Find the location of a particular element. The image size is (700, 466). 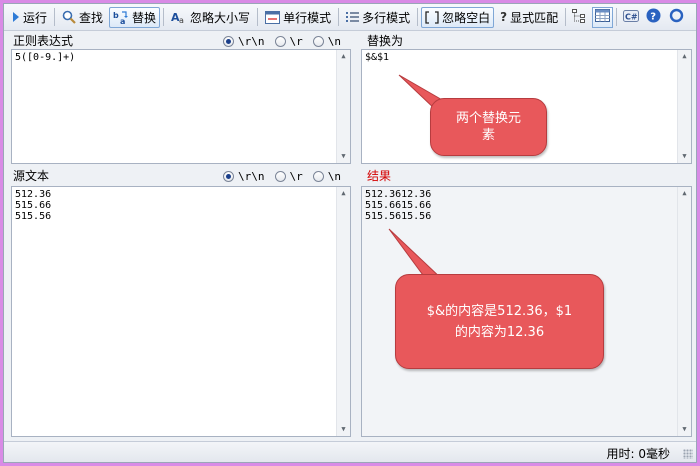

callout-top-line: 素 is located at coordinates (488, 135).